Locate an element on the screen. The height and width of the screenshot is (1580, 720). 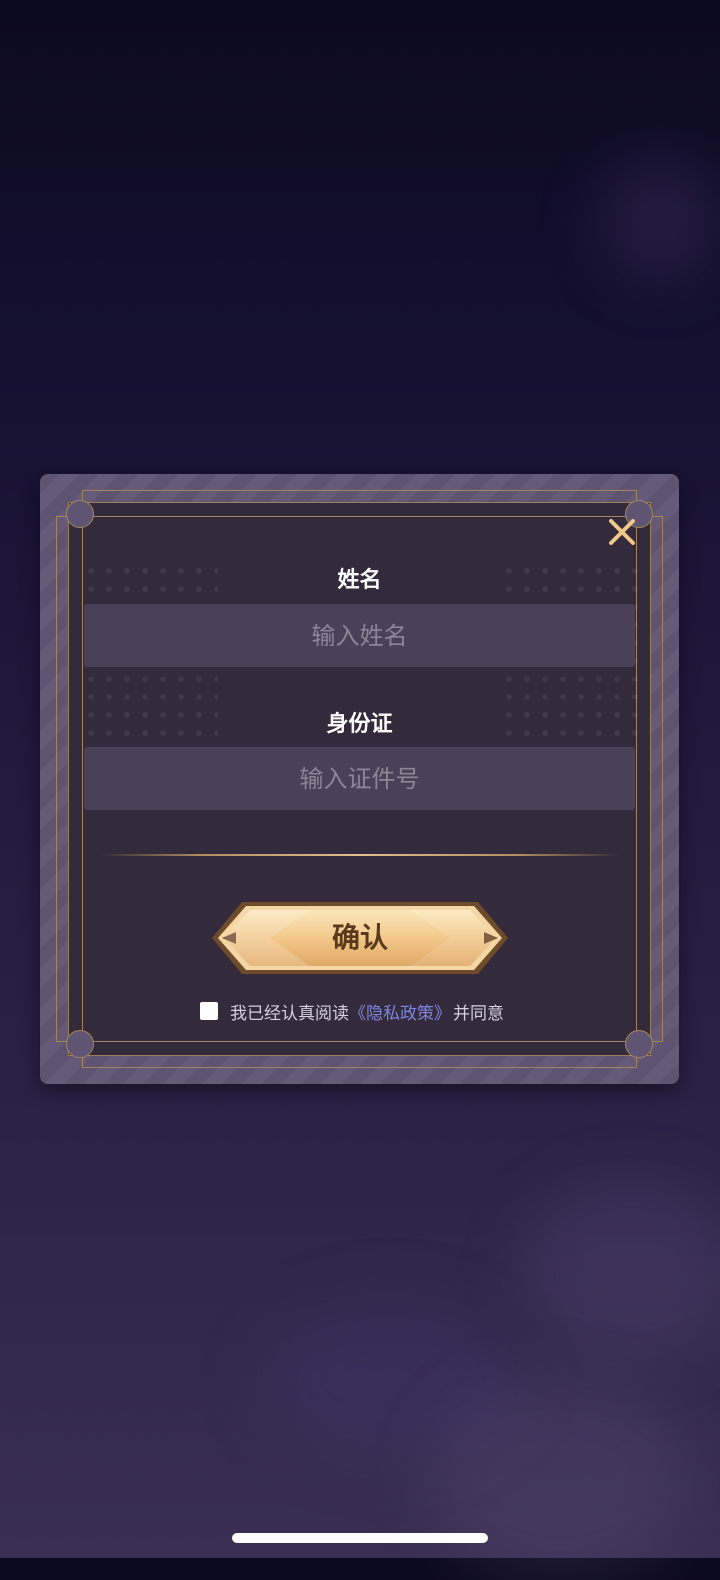
id-number-label: 身份证 is located at coordinates (359, 724).